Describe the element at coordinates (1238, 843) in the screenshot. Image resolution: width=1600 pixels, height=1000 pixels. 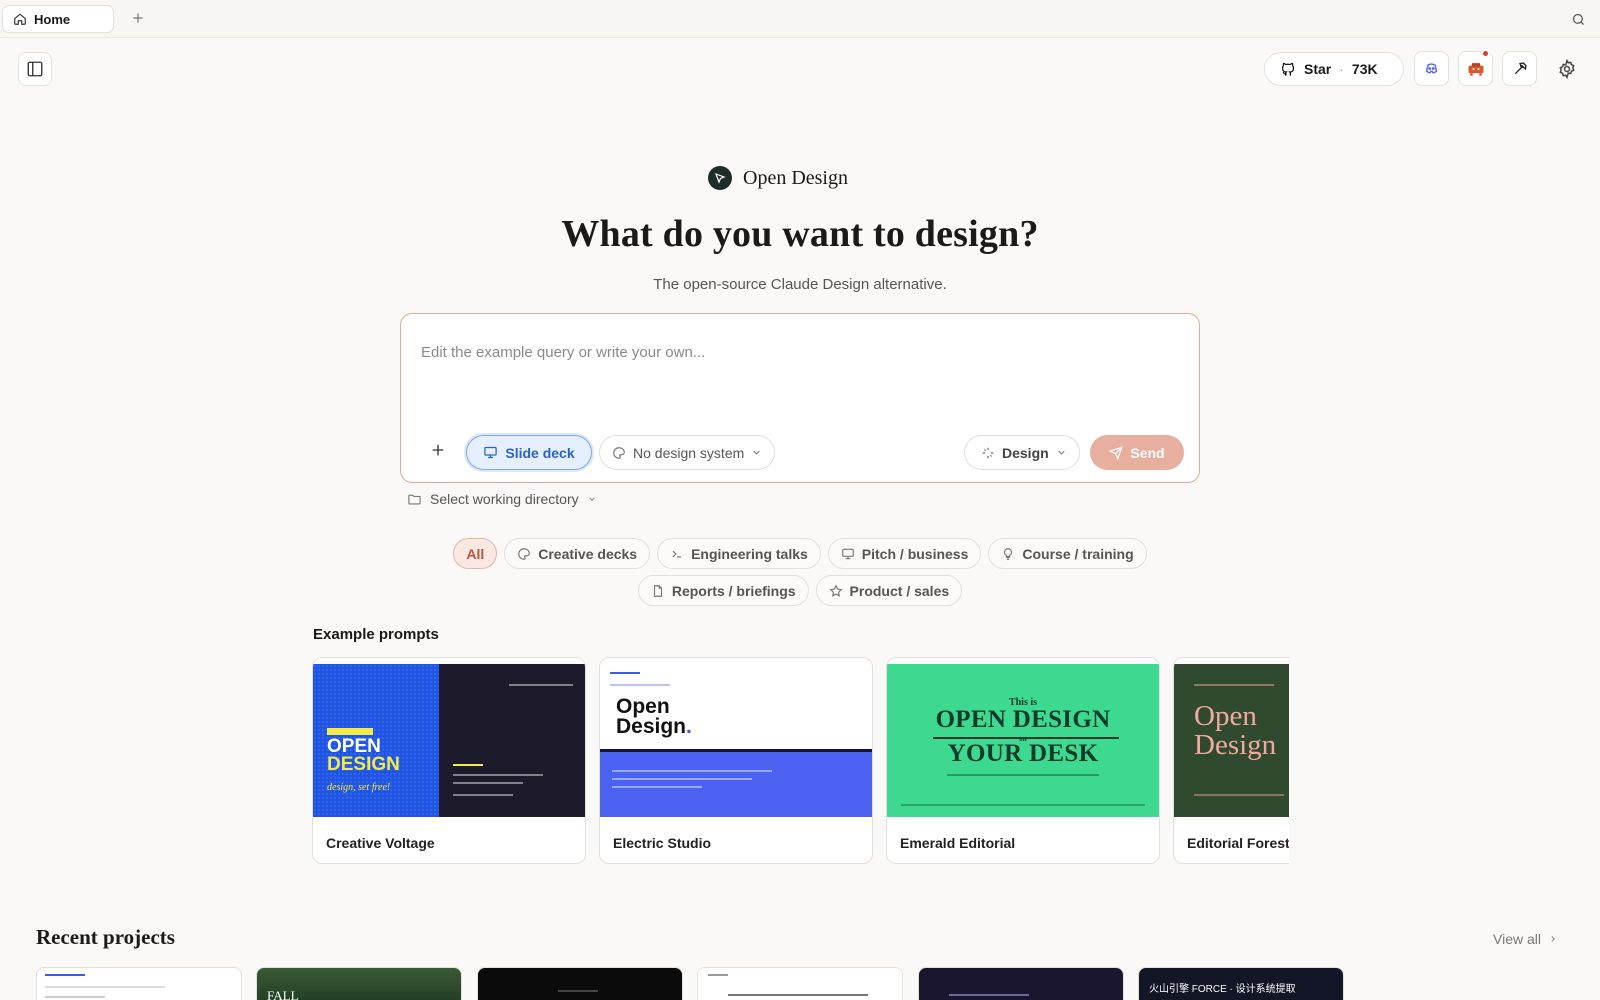
I see `card-label: Editorial Forest` at that location.